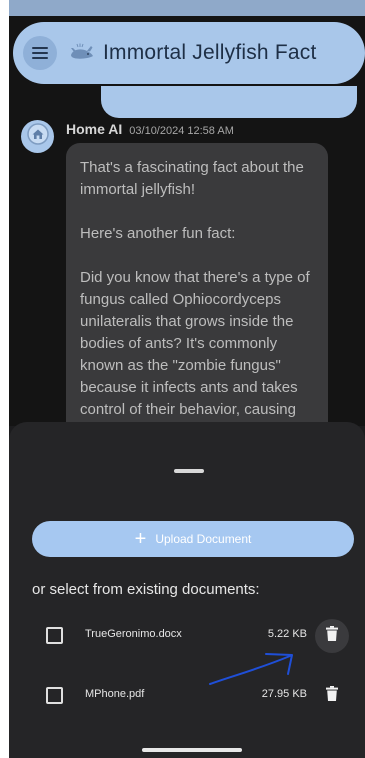  Describe the element at coordinates (133, 634) in the screenshot. I see `document-name: TrueGeronimo.docx` at that location.